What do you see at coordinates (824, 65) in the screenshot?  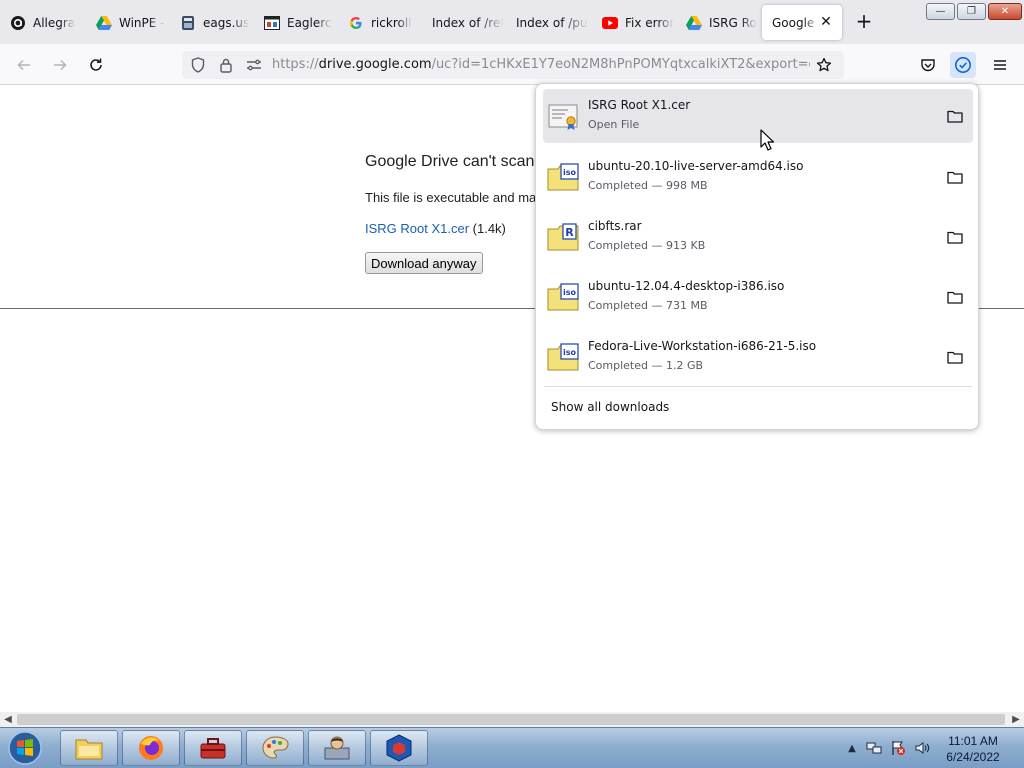 I see `bookmark-star-icon` at bounding box center [824, 65].